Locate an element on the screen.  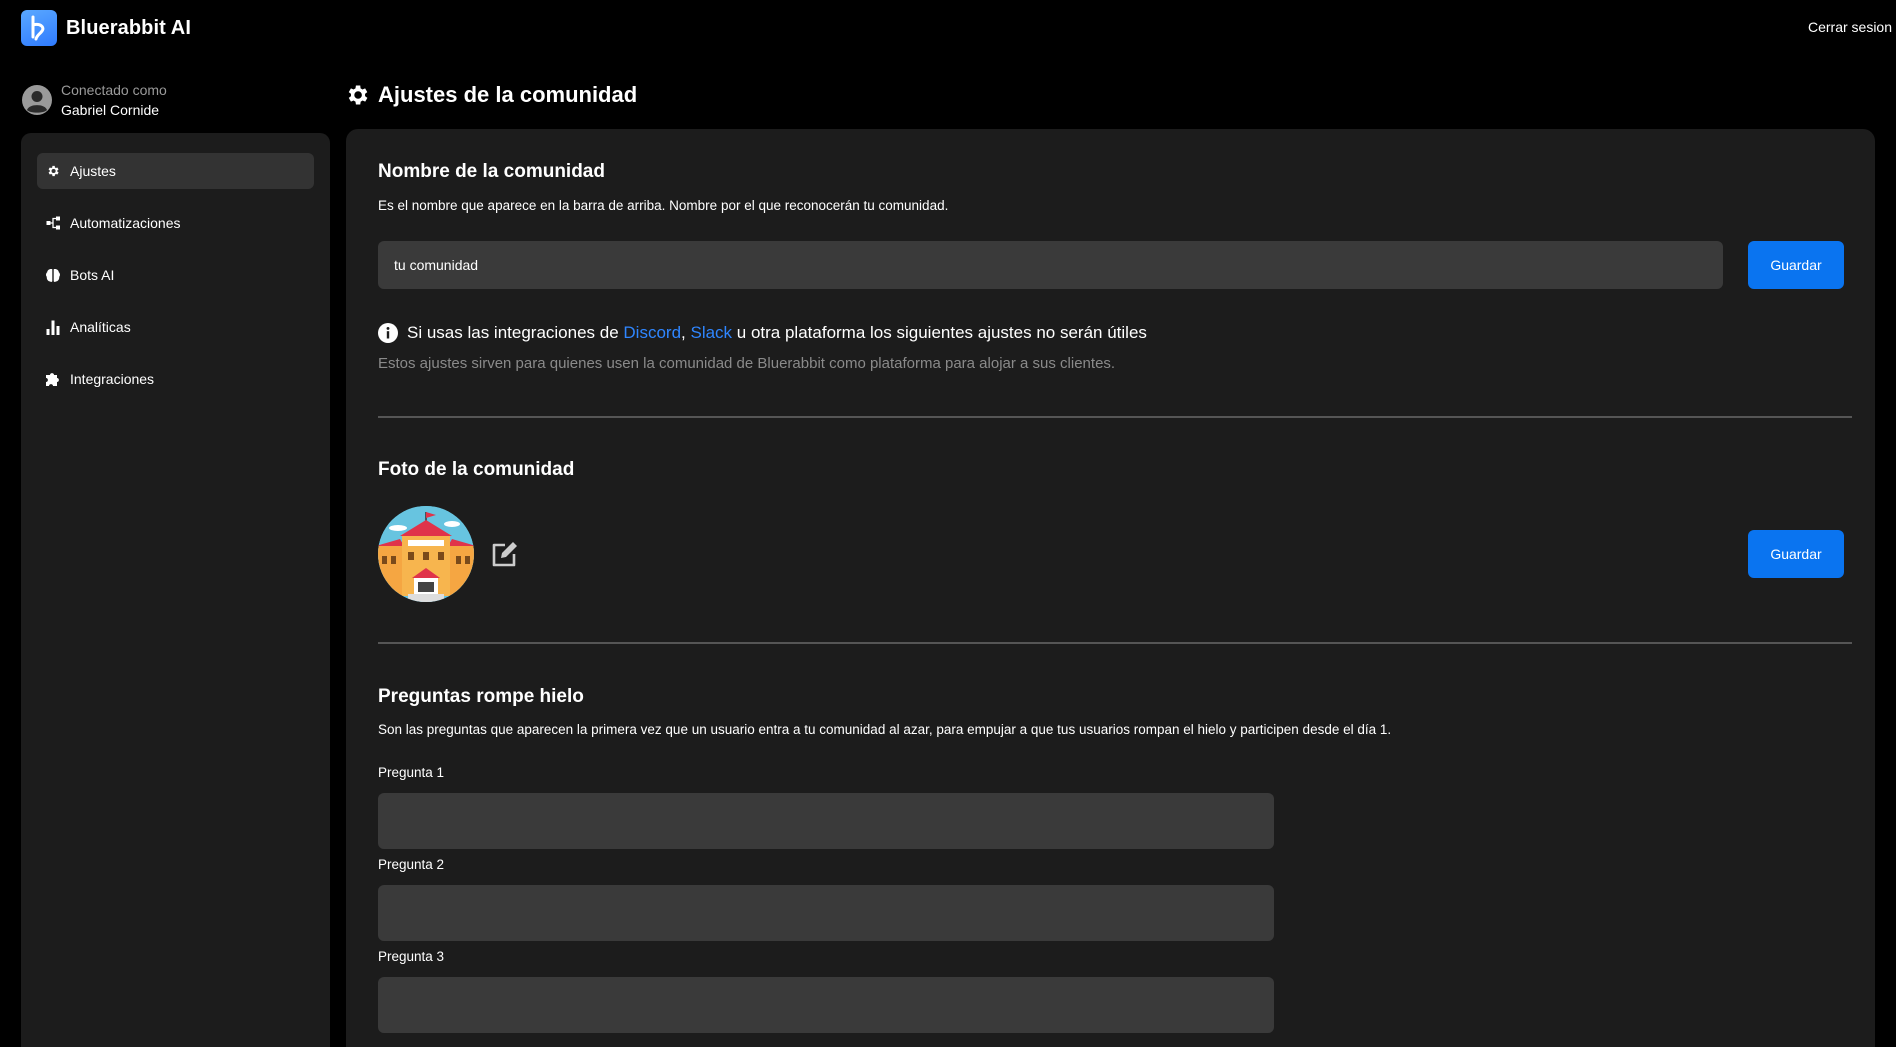
question-3-label: Pregunta 3 is located at coordinates (411, 956).